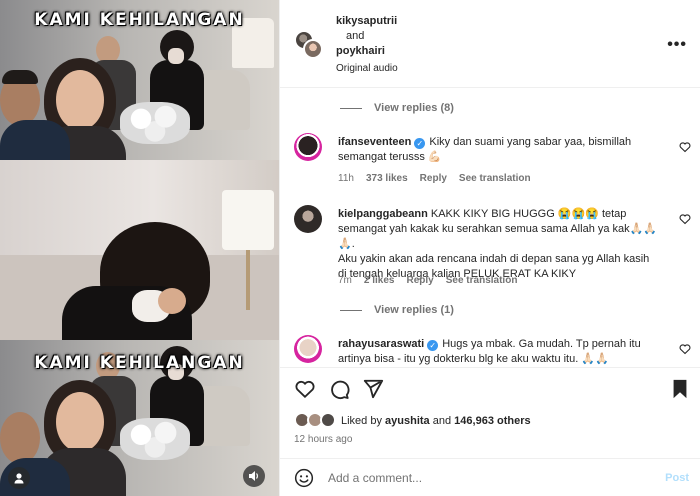 The width and height of the screenshot is (700, 496). I want to click on liked-by-avatars, so click(317, 421).